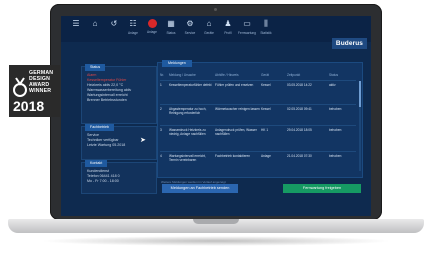  Describe the element at coordinates (216, 241) in the screenshot. I see `laptop-shadow` at that location.